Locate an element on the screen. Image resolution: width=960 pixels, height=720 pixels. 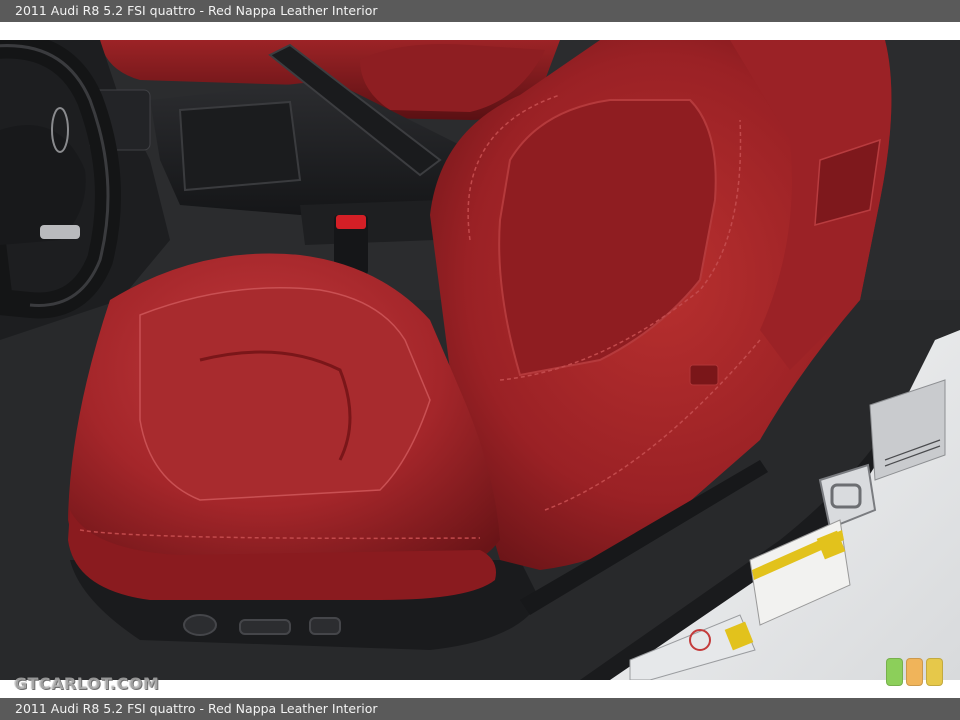
rating-widget is located at coordinates (916, 673).